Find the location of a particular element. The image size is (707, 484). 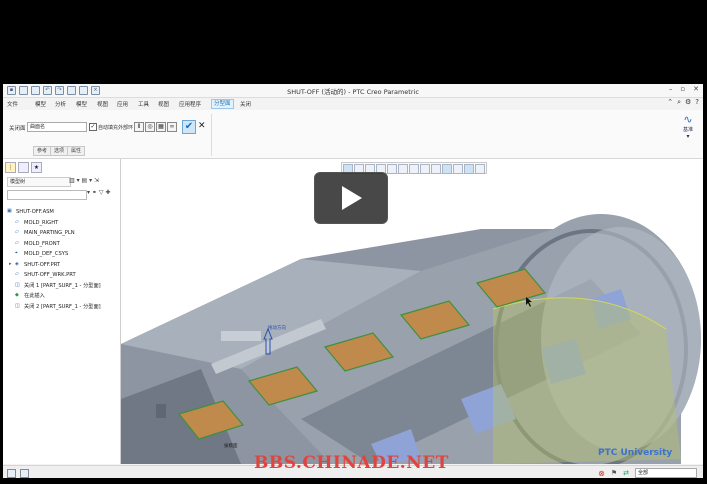

datum-label: 基准 is located at coordinates (687, 130).